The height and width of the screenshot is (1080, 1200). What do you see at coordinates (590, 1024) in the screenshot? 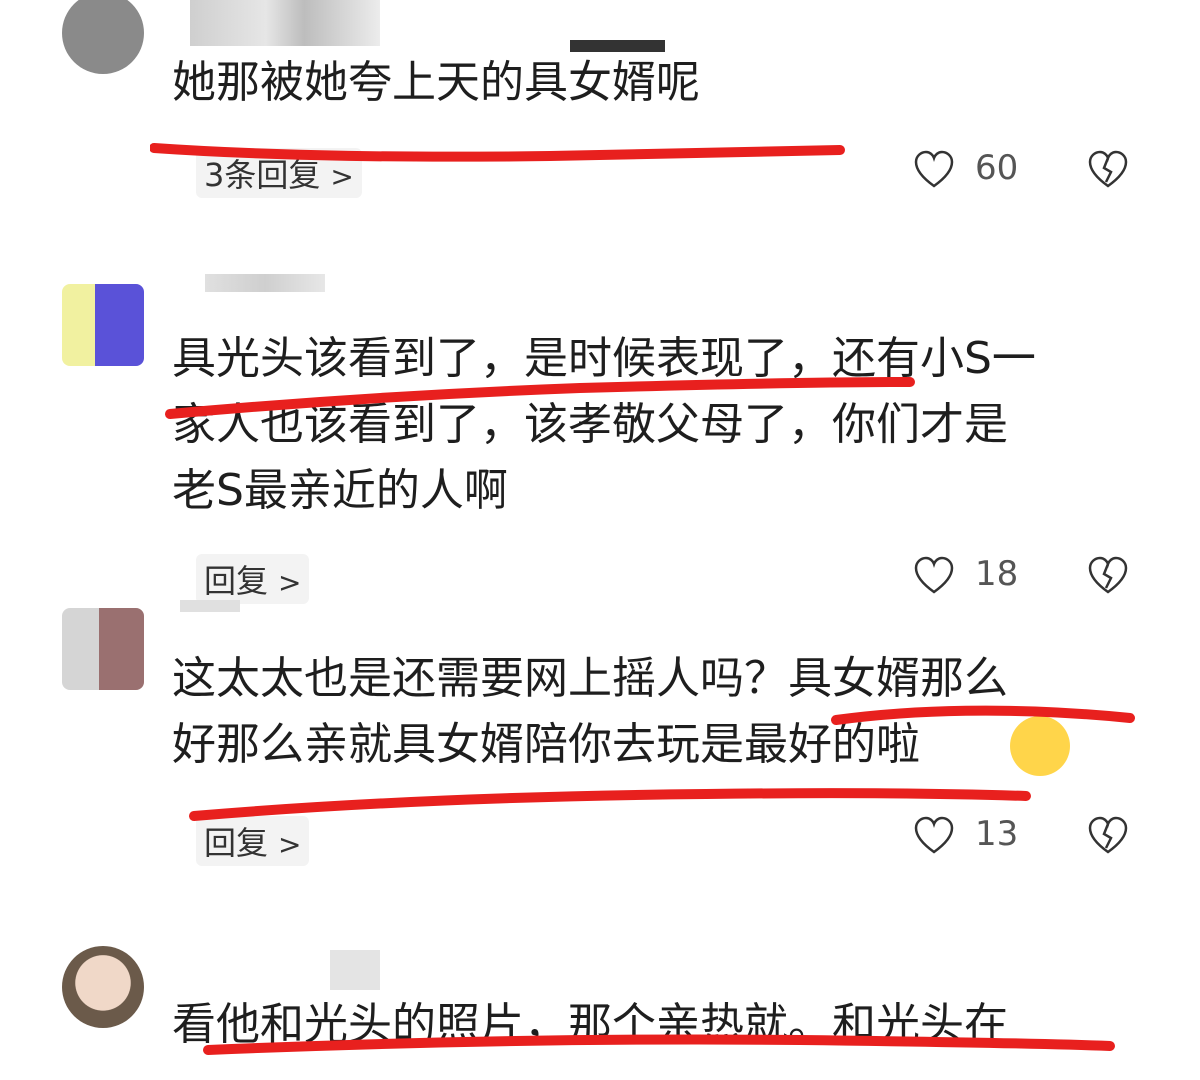
I see `comment-text: 看他和光头的照片，那个亲热就。和光头在` at bounding box center [590, 1024].